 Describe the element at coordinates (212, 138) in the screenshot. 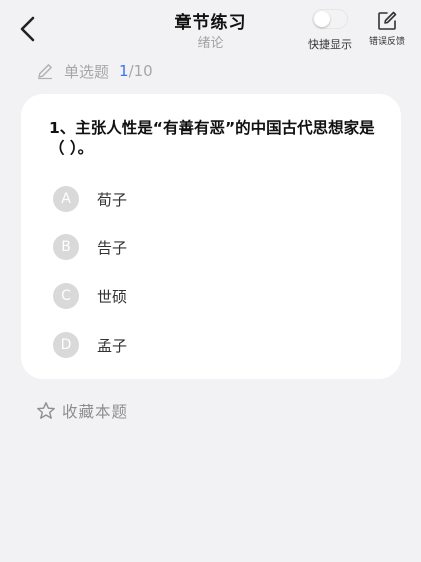

I see `question-text: 1、主张人性是“有善有恶”的中国古代思想家是（ ）。` at that location.